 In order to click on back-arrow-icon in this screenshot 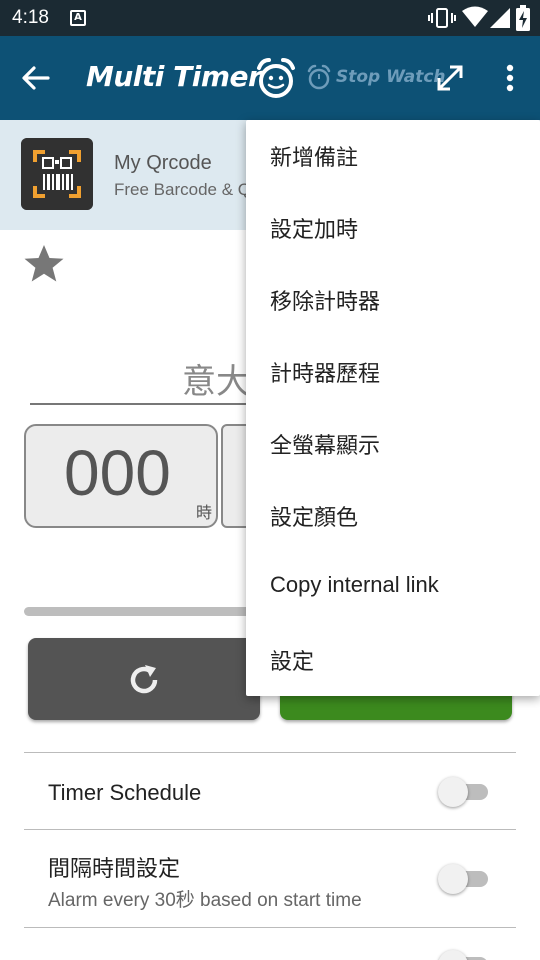, I will do `click(36, 78)`.